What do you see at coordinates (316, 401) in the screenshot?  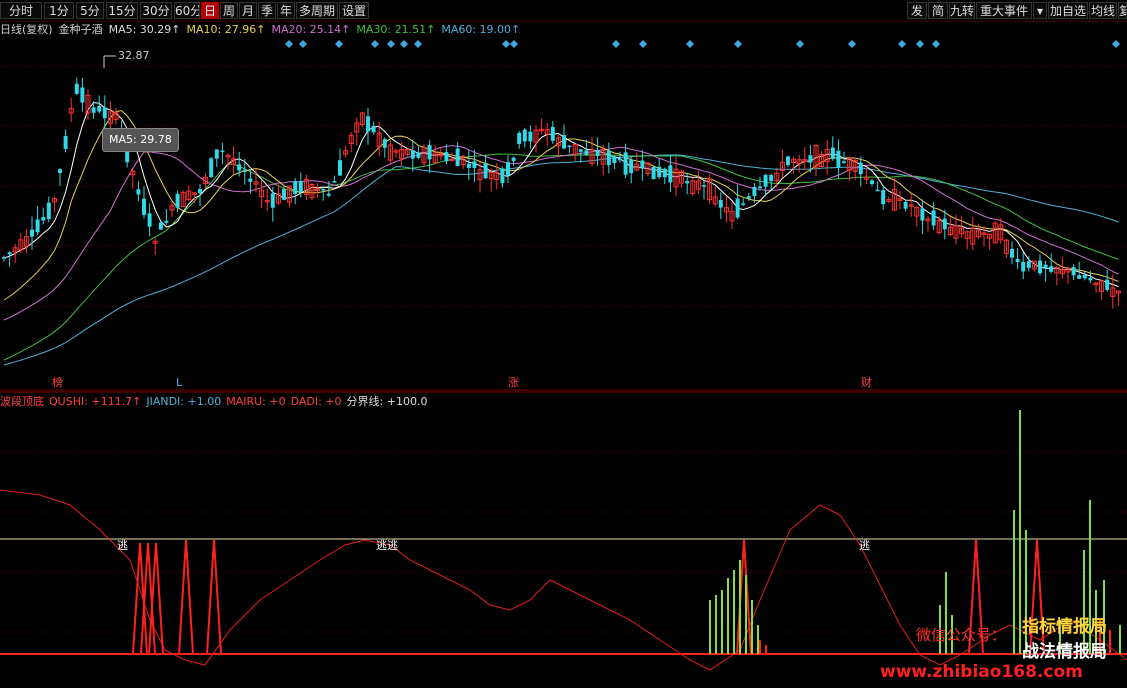 I see `dadi-value: DADI: +0` at bounding box center [316, 401].